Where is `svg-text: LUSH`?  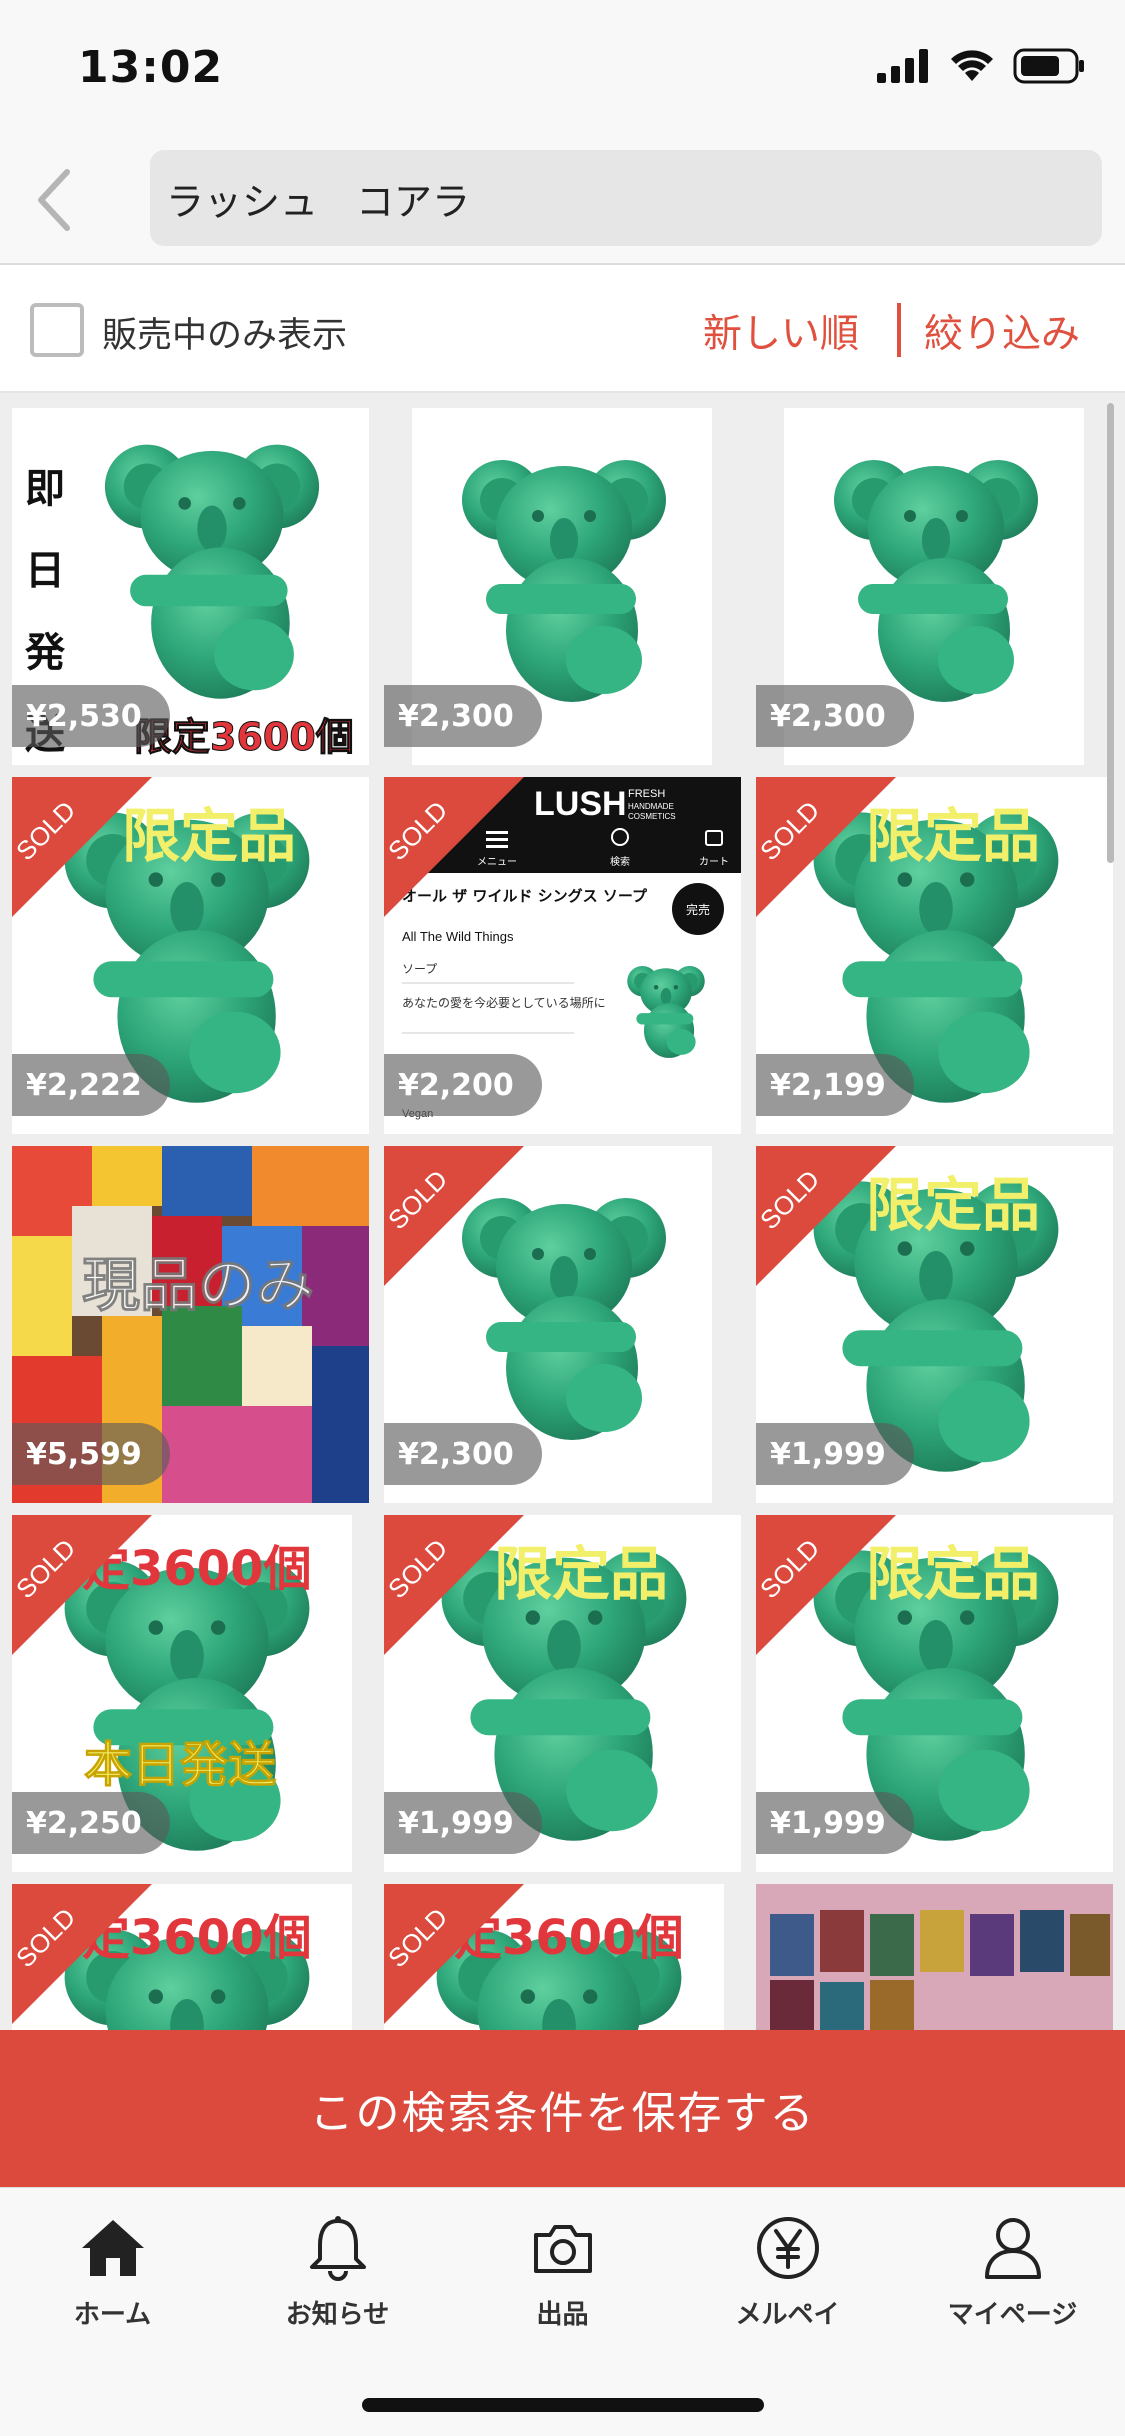
svg-text: LUSH is located at coordinates (580, 804).